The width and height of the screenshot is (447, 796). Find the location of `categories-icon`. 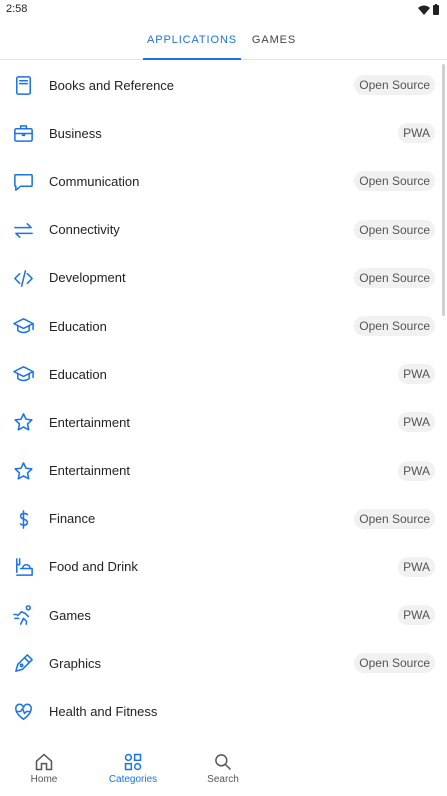

categories-icon is located at coordinates (133, 762).